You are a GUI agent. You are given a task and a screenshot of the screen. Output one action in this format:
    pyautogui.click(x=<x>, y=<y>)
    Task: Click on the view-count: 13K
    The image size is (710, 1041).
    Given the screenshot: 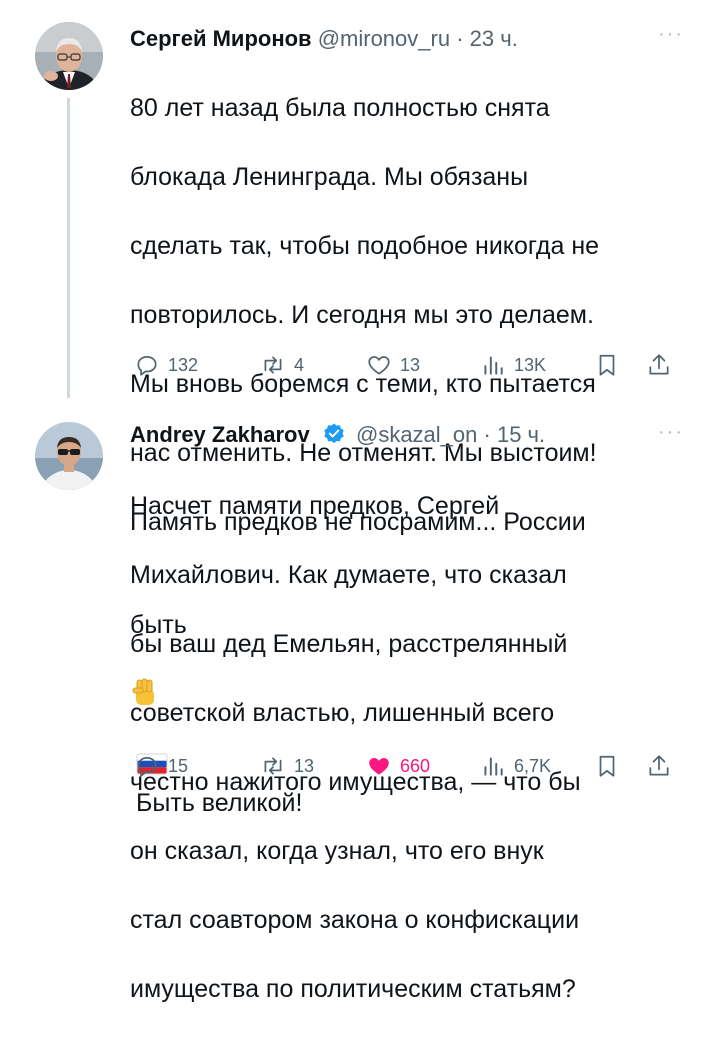 What is the action you would take?
    pyautogui.click(x=530, y=365)
    